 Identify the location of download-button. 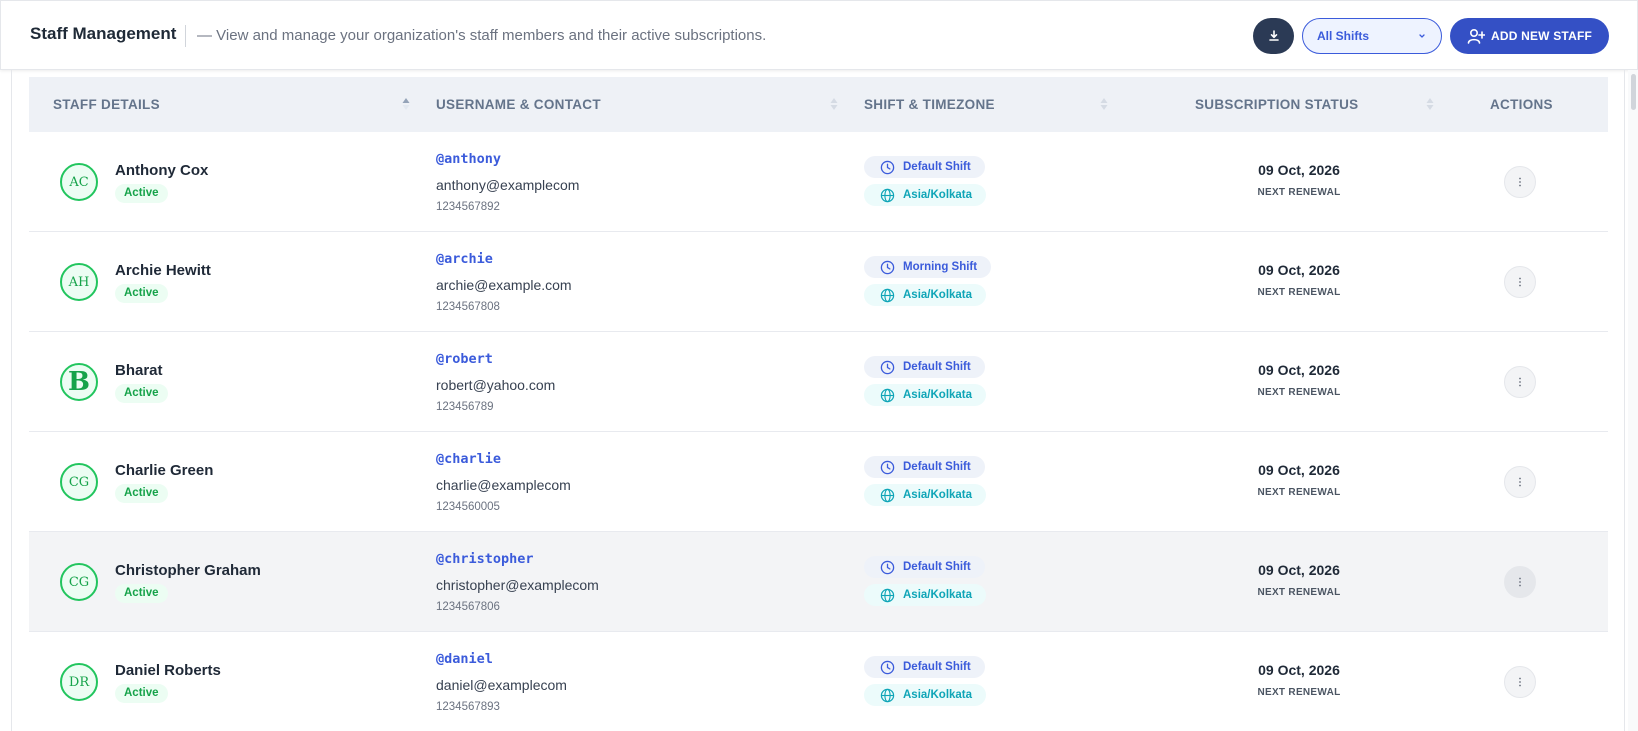
(1273, 36).